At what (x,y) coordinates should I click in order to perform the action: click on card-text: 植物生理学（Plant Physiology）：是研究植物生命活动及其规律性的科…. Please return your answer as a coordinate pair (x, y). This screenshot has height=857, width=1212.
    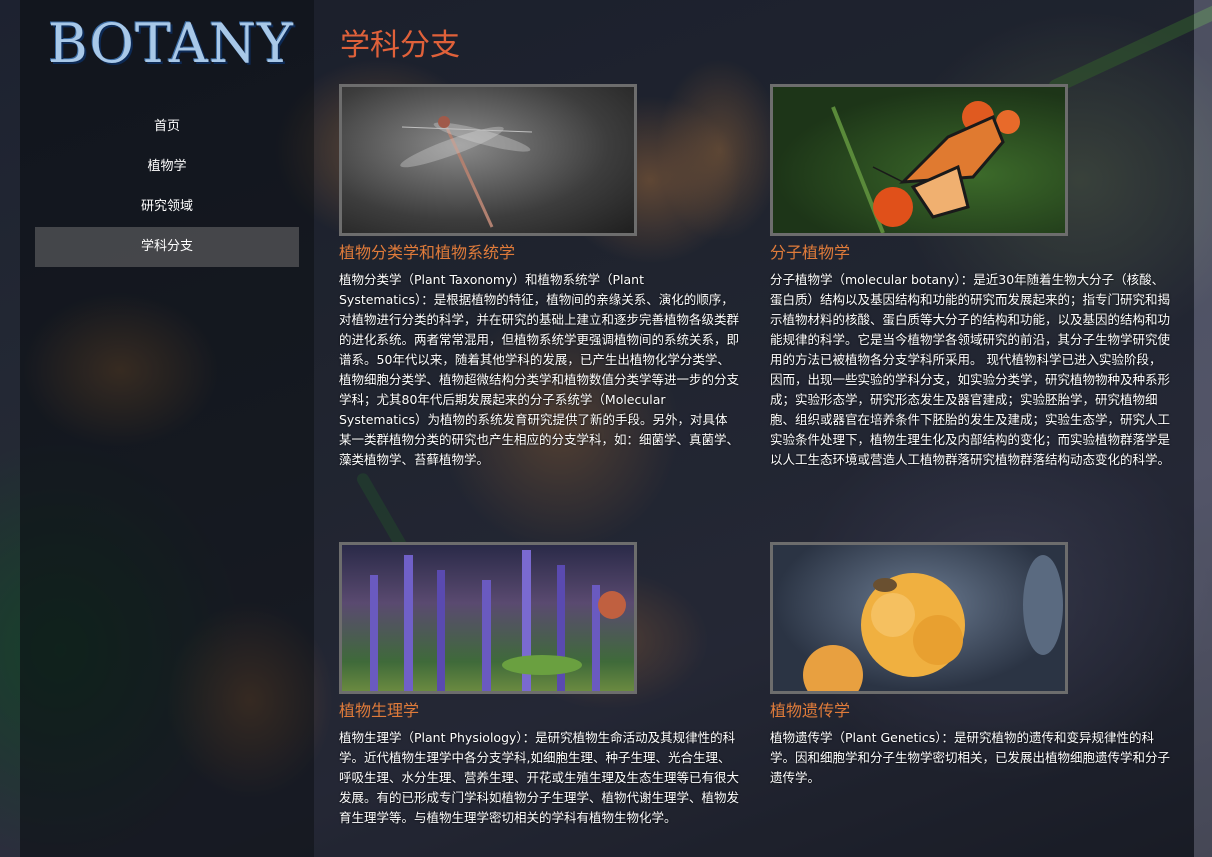
    Looking at the image, I should click on (539, 777).